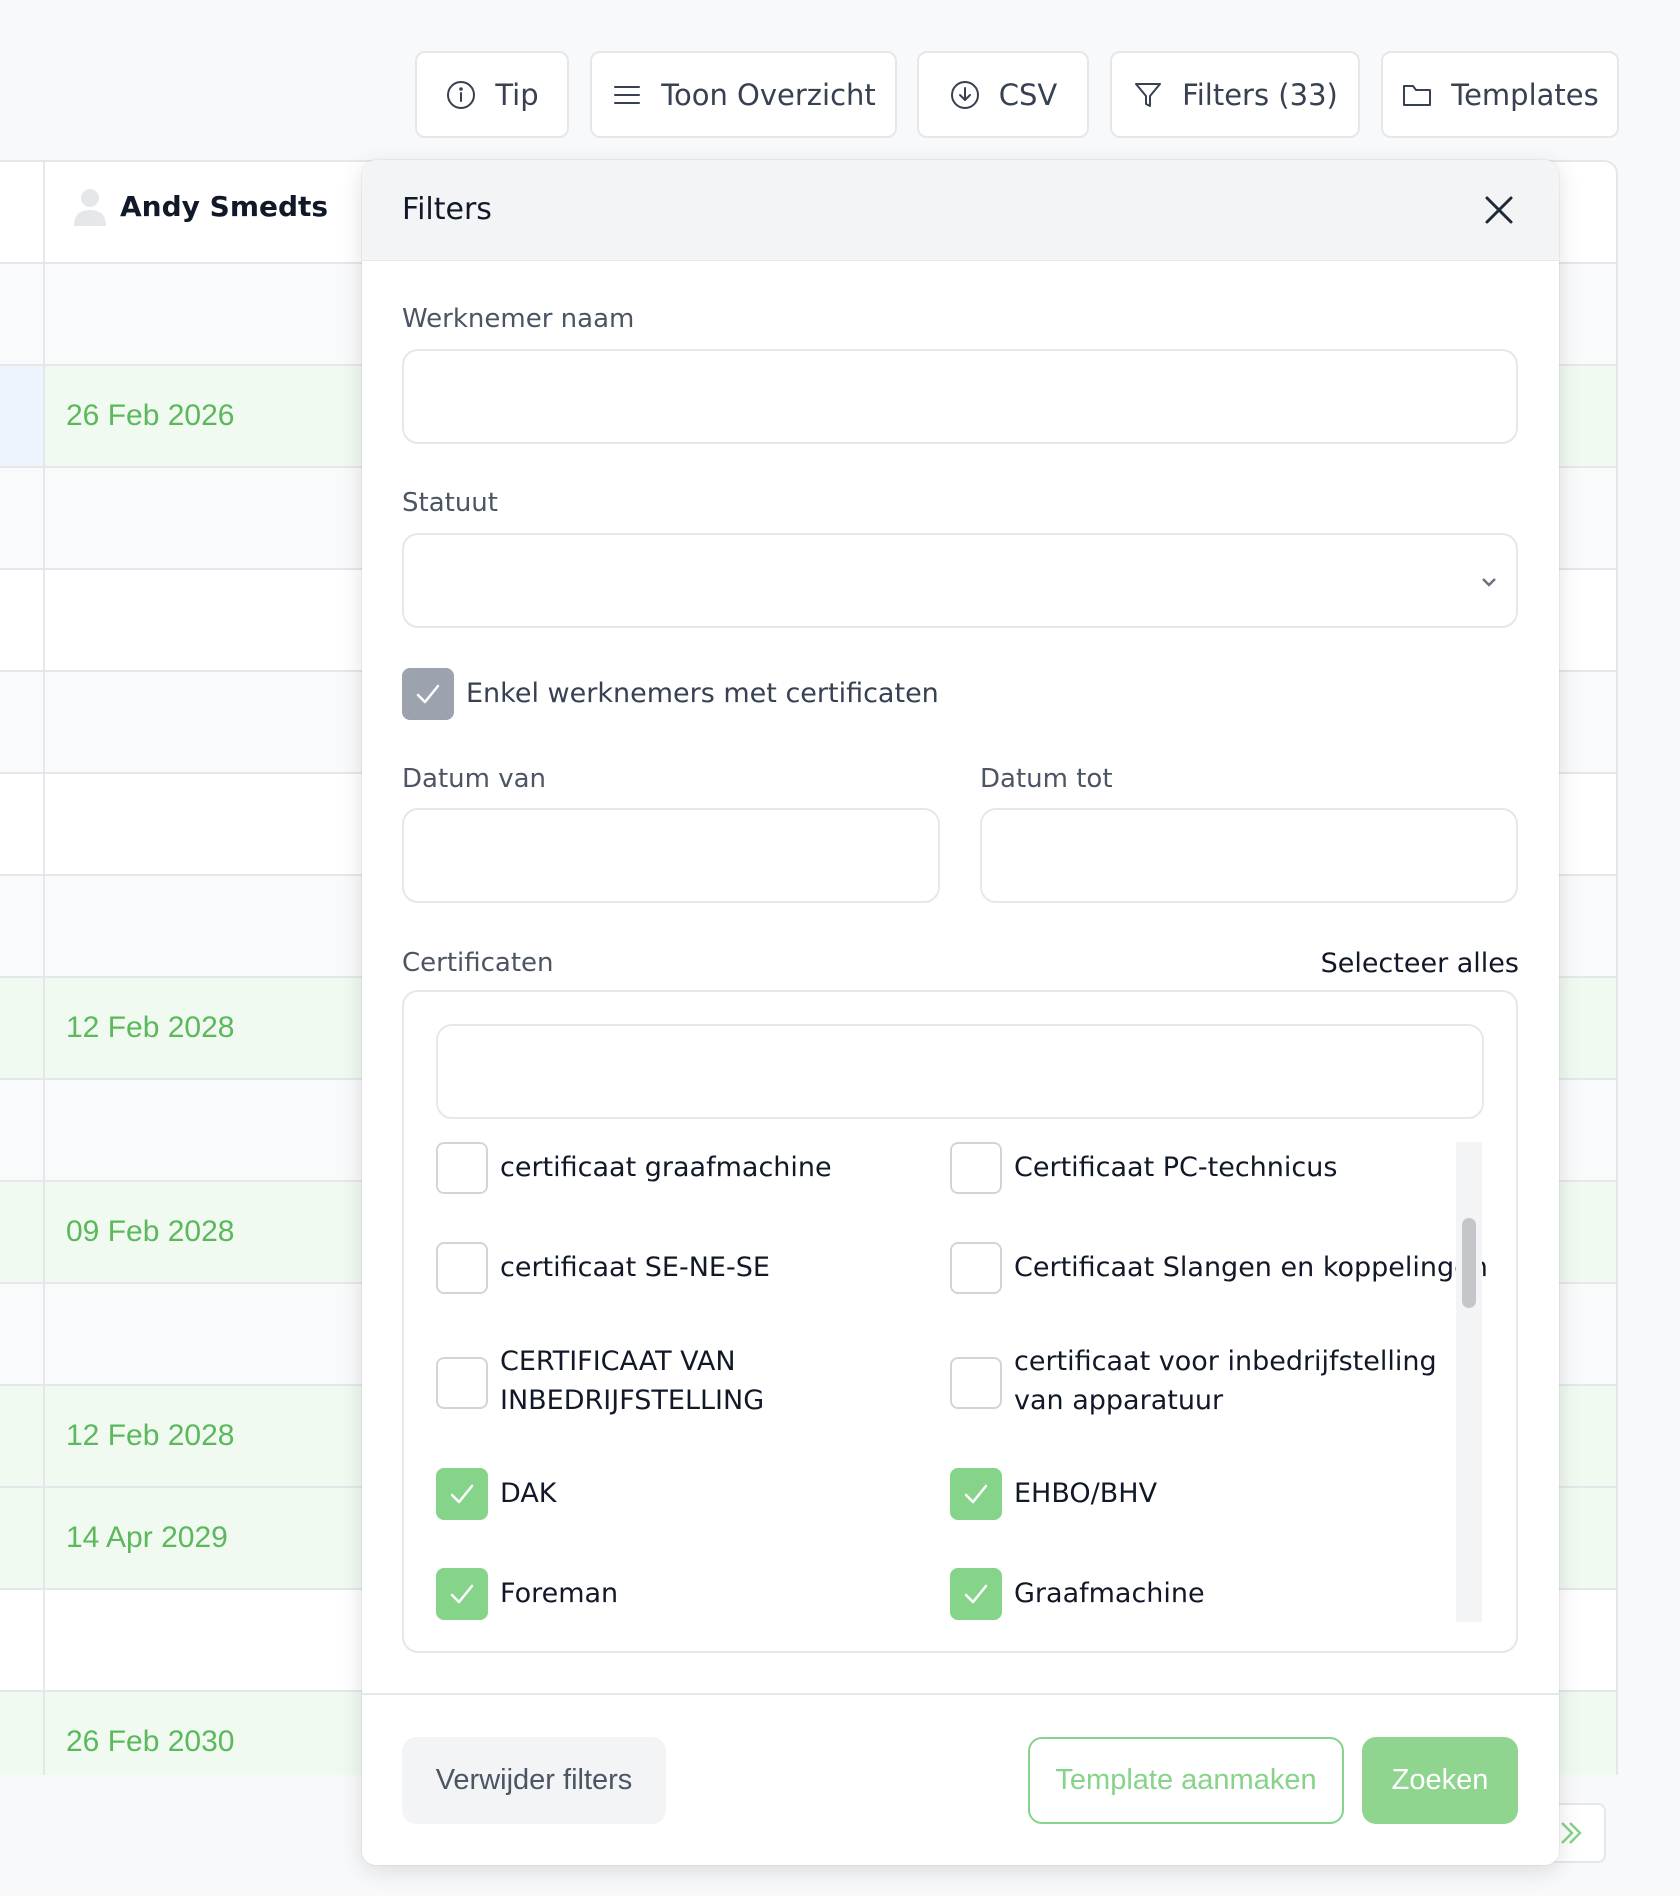 The image size is (1680, 1896). I want to click on menu-lines-icon, so click(627, 94).